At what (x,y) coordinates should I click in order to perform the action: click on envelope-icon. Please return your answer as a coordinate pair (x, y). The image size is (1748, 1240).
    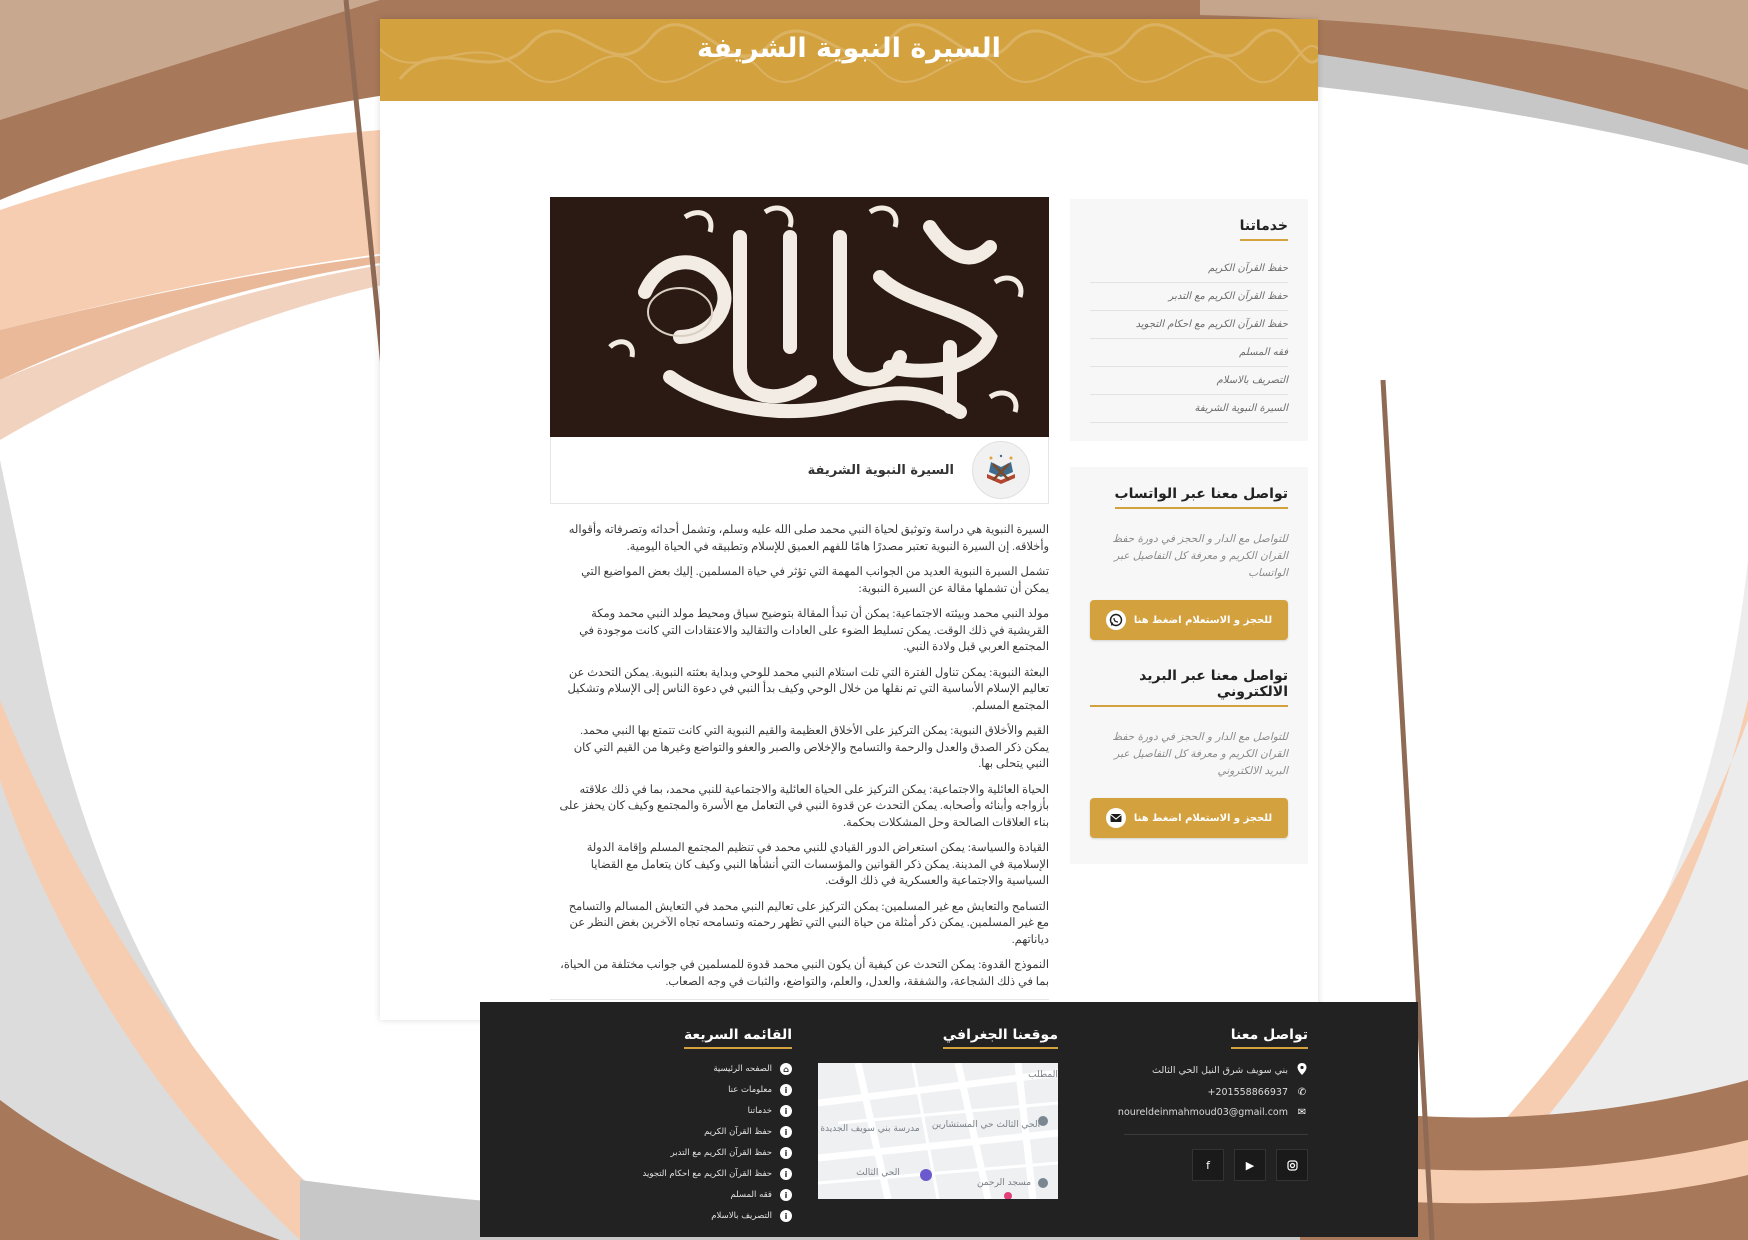
    Looking at the image, I should click on (1115, 818).